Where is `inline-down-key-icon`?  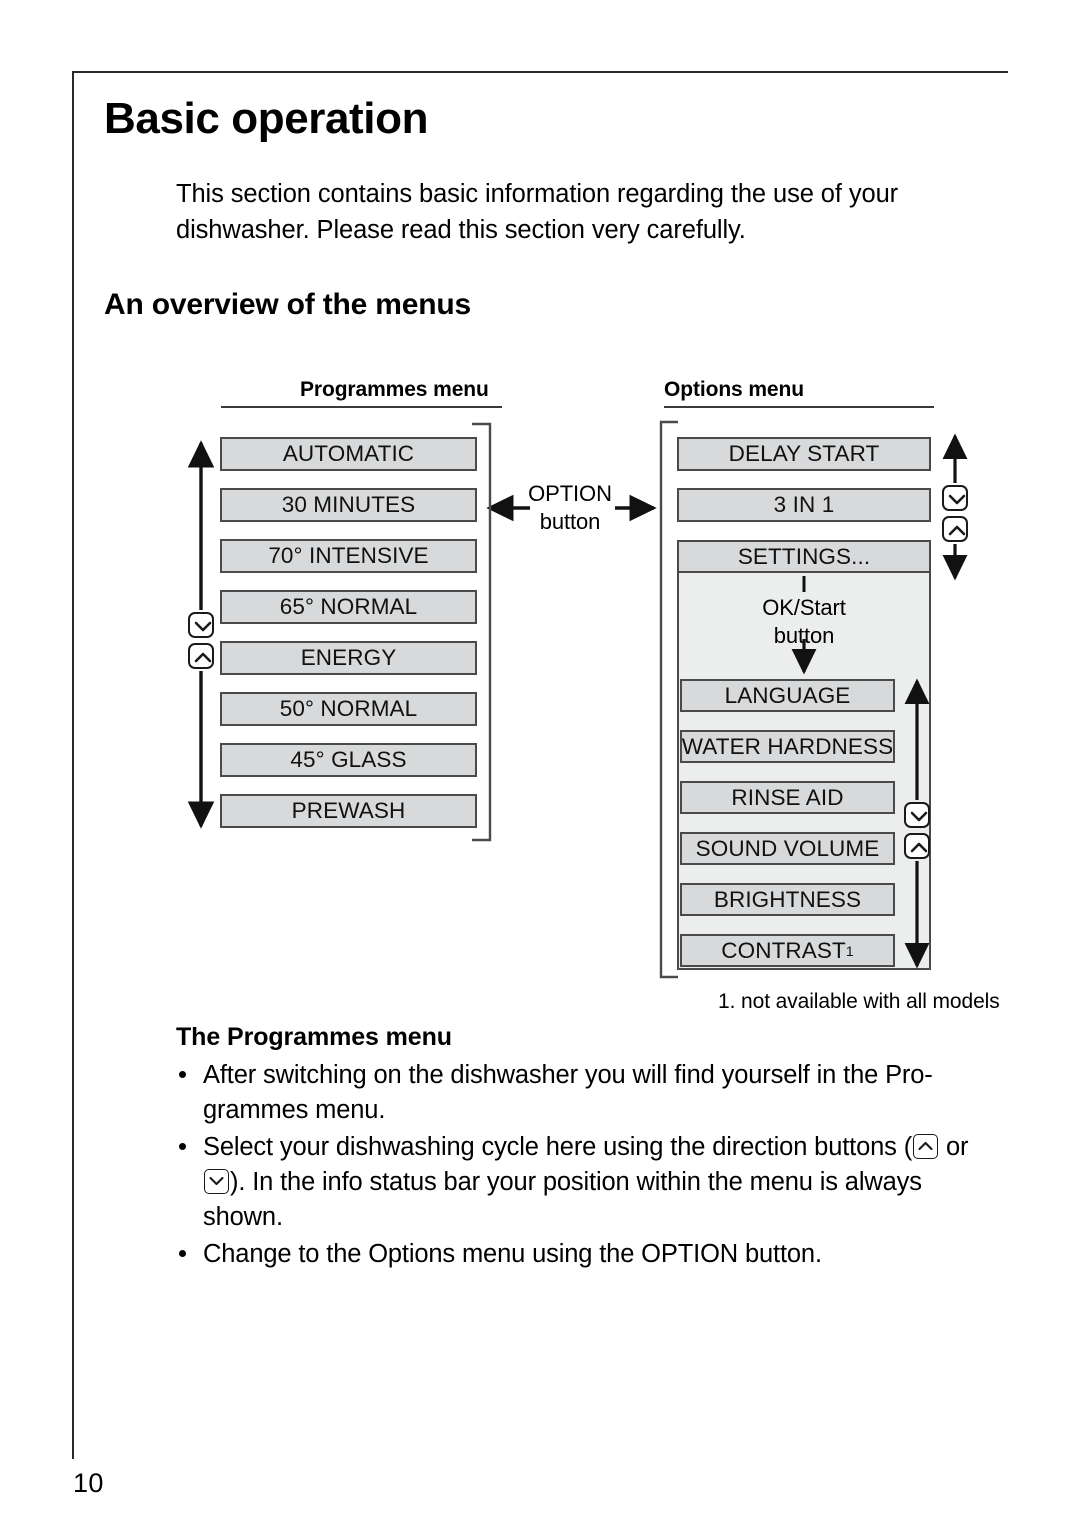
inline-down-key-icon is located at coordinates (216, 1181).